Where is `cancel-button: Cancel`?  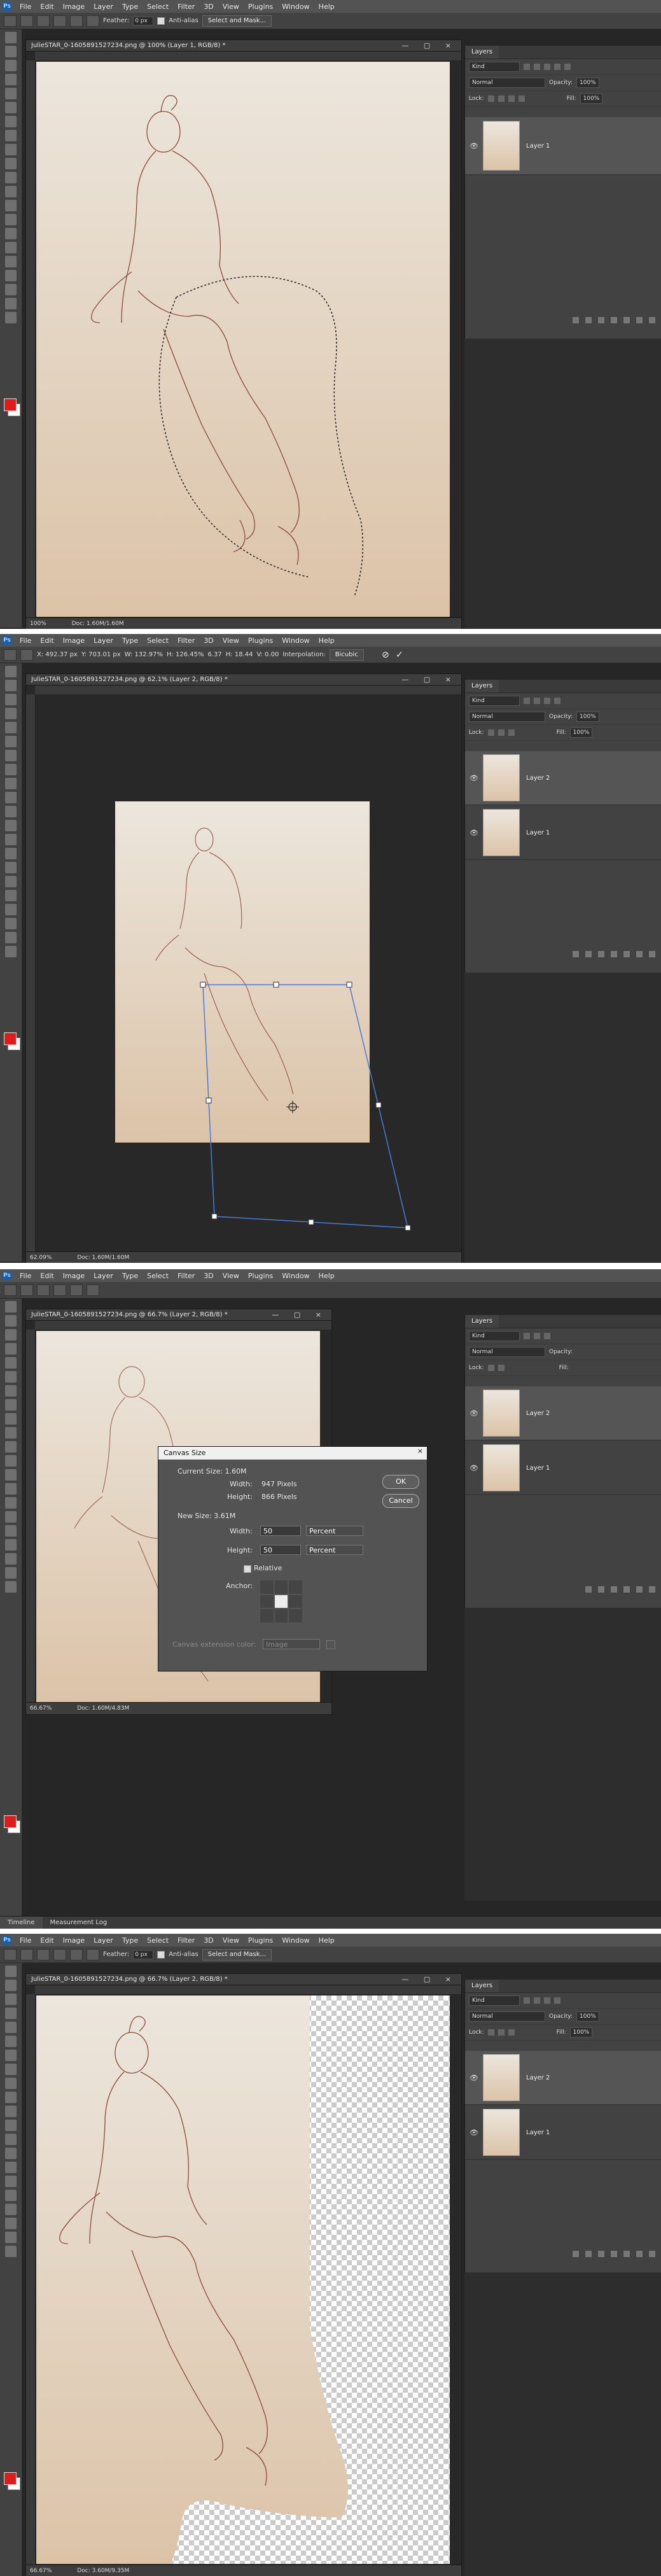
cancel-button: Cancel is located at coordinates (400, 1501).